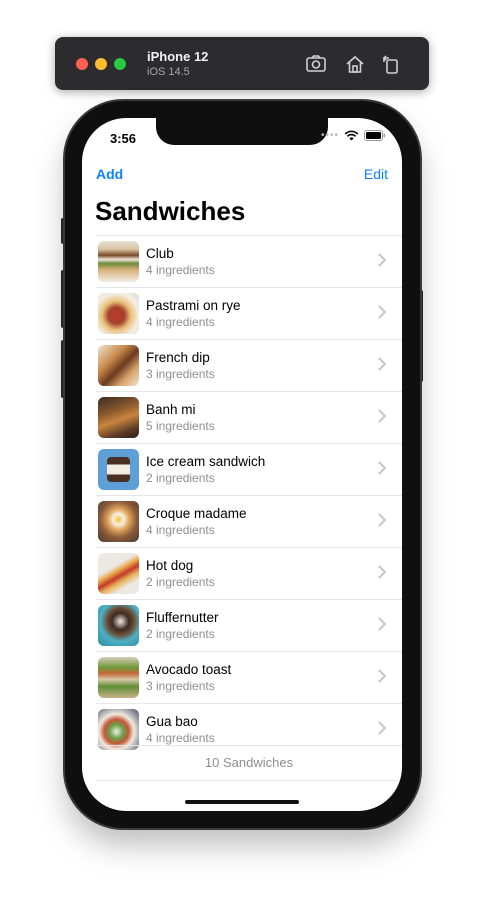 This screenshot has height=903, width=484. I want to click on simulator-os-version: iOS 14.5, so click(168, 72).